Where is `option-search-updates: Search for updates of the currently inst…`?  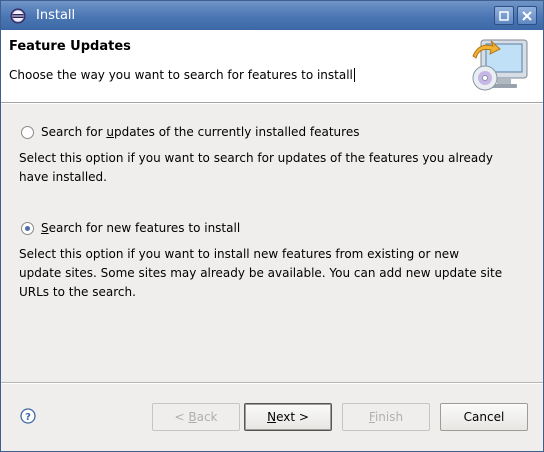 option-search-updates: Search for updates of the currently inst… is located at coordinates (190, 132).